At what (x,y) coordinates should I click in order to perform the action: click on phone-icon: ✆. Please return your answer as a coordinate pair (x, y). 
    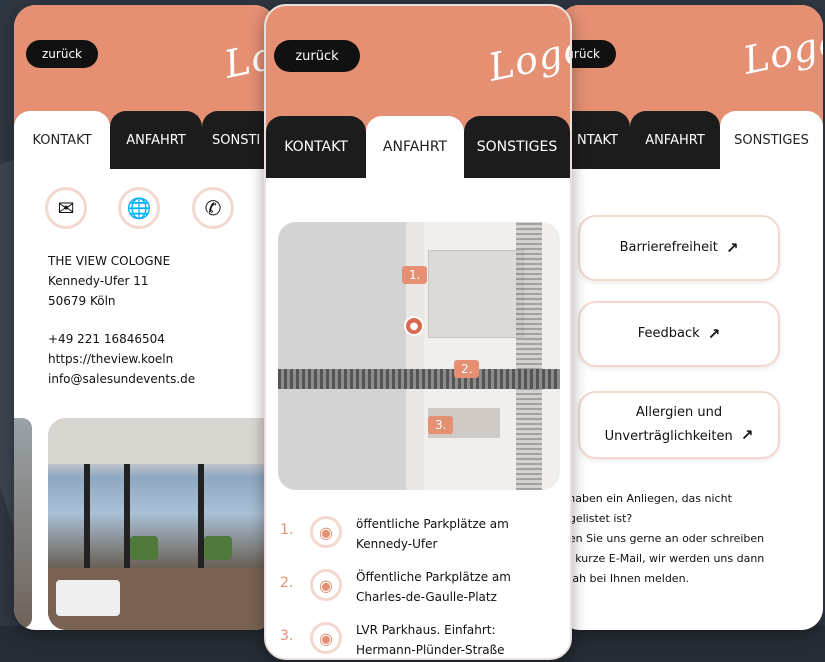
    Looking at the image, I should click on (213, 208).